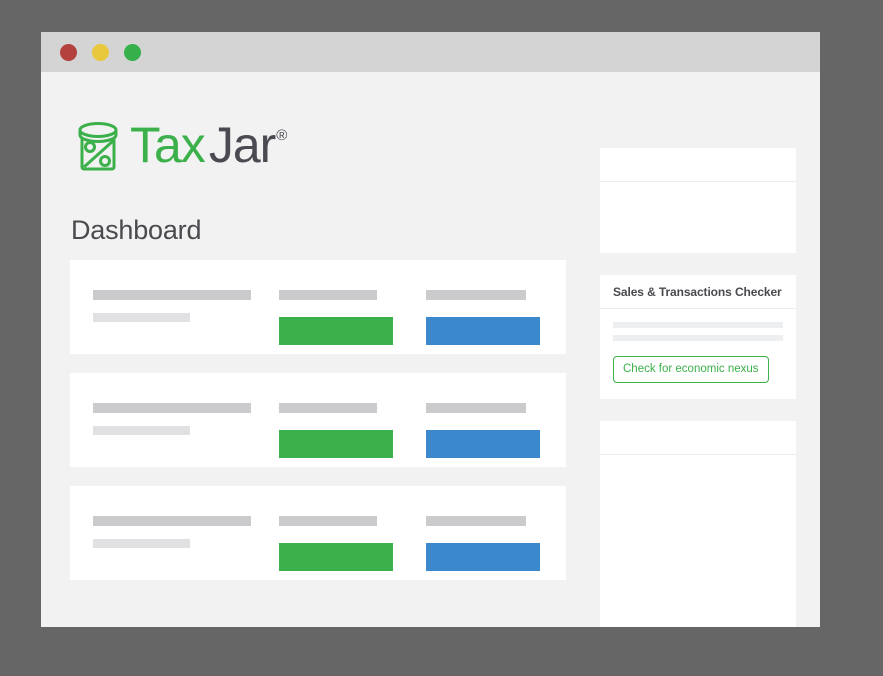 This screenshot has width=883, height=676. What do you see at coordinates (136, 230) in the screenshot?
I see `page-title: Dashboard` at bounding box center [136, 230].